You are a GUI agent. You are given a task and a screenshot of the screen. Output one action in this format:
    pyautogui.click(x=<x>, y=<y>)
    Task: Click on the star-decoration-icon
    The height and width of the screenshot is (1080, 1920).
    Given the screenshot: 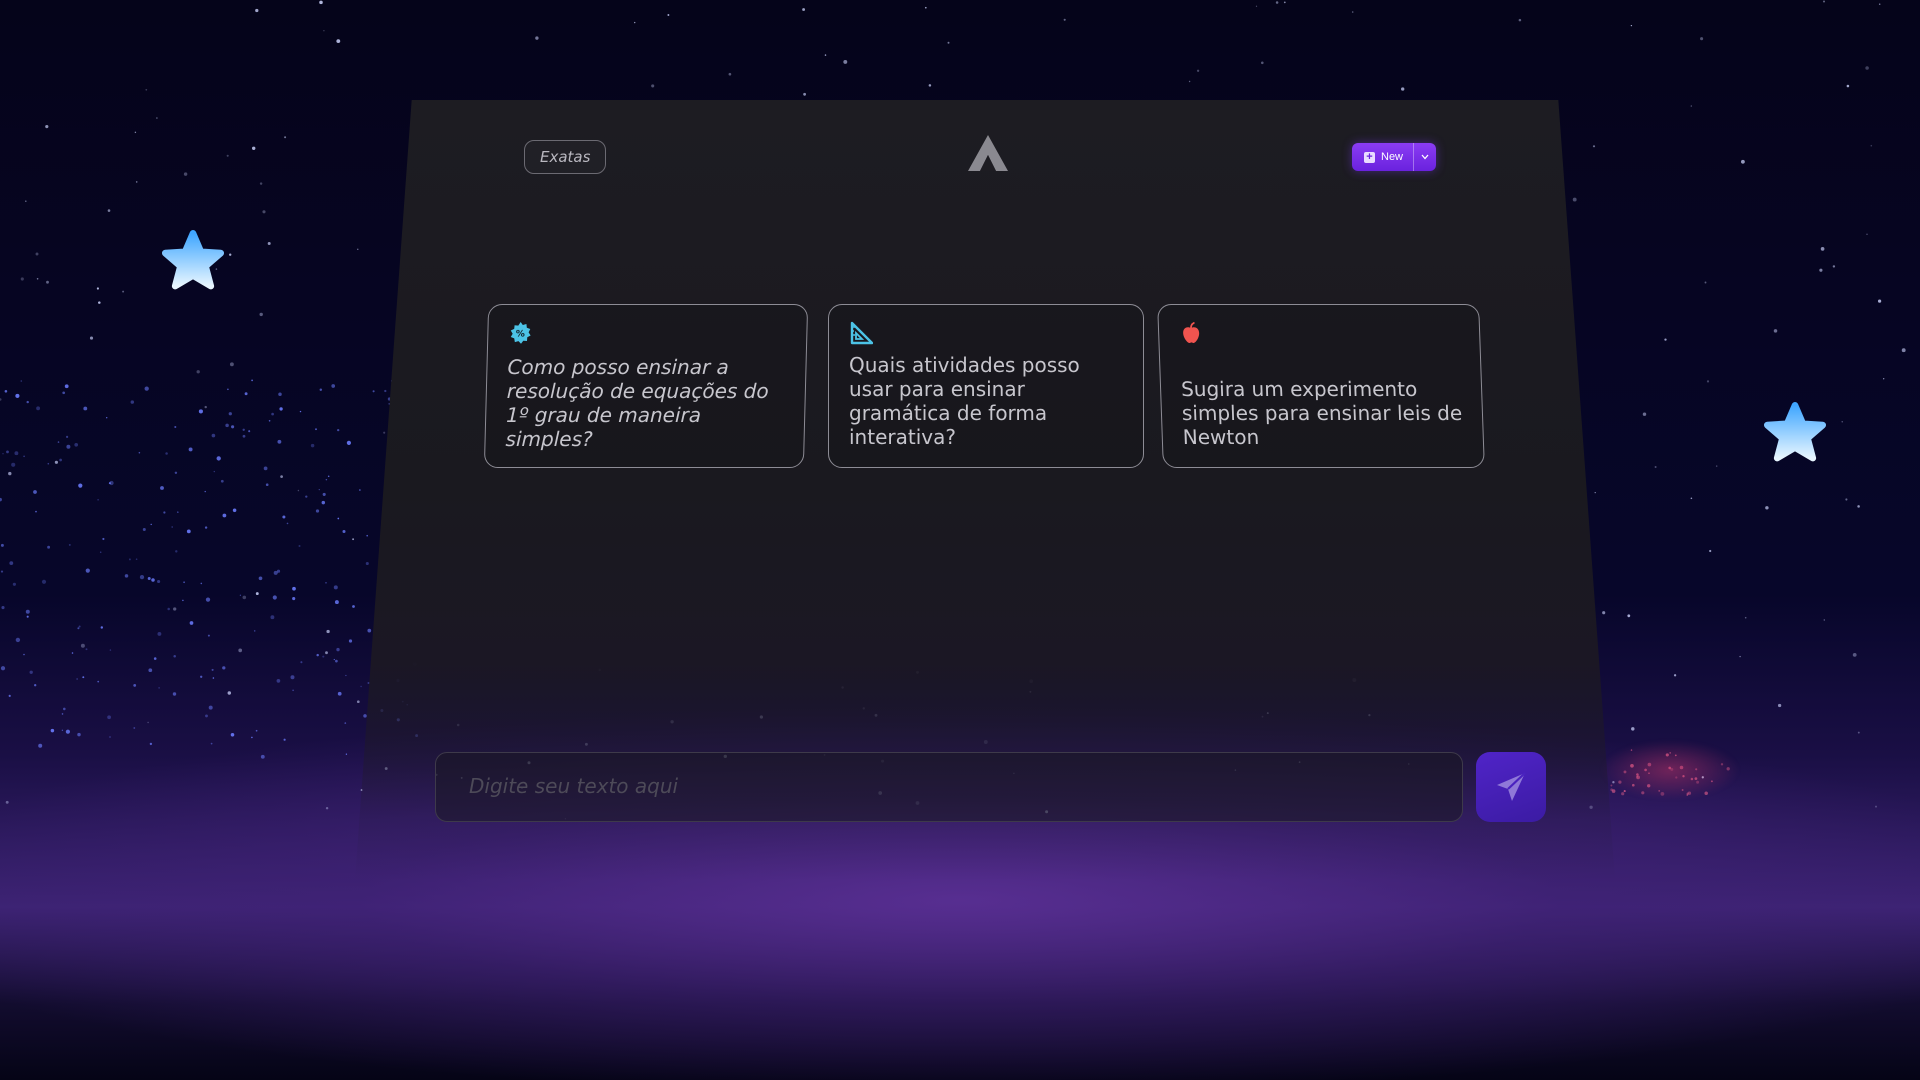 What is the action you would take?
    pyautogui.click(x=1795, y=431)
    